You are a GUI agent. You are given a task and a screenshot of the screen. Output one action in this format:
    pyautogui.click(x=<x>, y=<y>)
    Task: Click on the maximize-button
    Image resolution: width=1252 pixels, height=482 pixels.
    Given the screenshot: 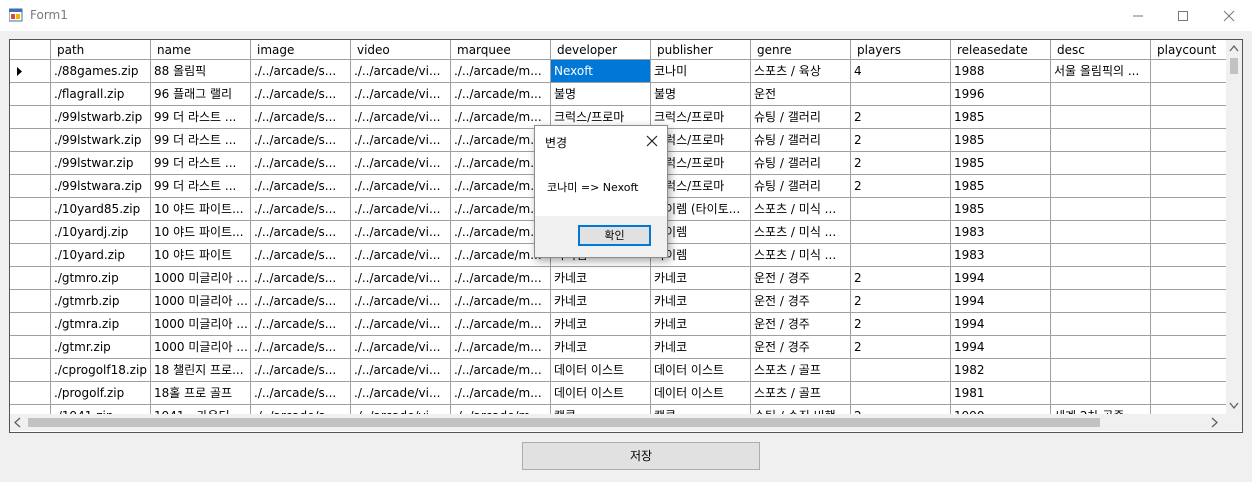 What is the action you would take?
    pyautogui.click(x=1183, y=15)
    